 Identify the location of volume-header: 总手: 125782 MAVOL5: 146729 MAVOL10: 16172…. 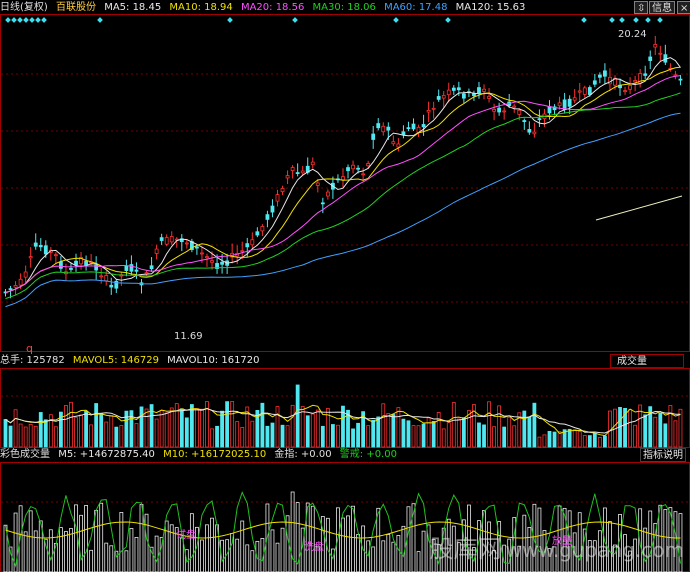
(345, 361).